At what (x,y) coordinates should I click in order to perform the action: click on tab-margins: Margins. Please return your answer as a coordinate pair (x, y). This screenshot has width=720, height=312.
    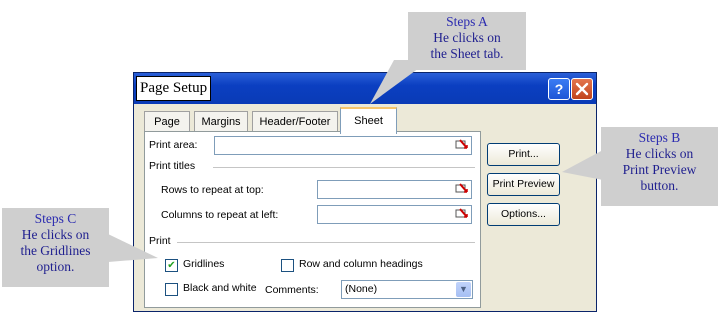
    Looking at the image, I should click on (221, 121).